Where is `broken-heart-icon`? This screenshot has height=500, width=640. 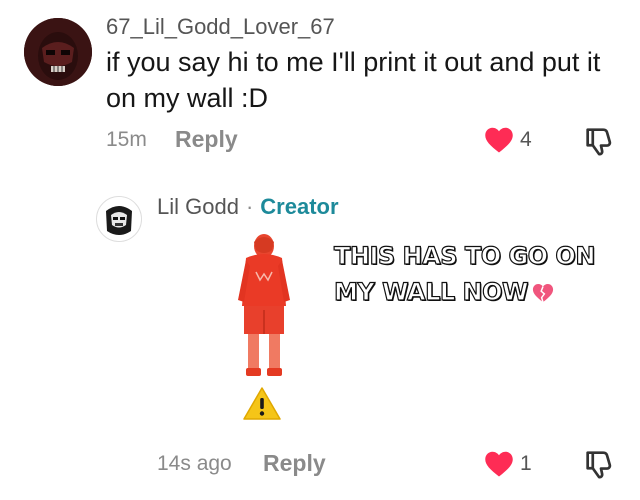
broken-heart-icon is located at coordinates (543, 293).